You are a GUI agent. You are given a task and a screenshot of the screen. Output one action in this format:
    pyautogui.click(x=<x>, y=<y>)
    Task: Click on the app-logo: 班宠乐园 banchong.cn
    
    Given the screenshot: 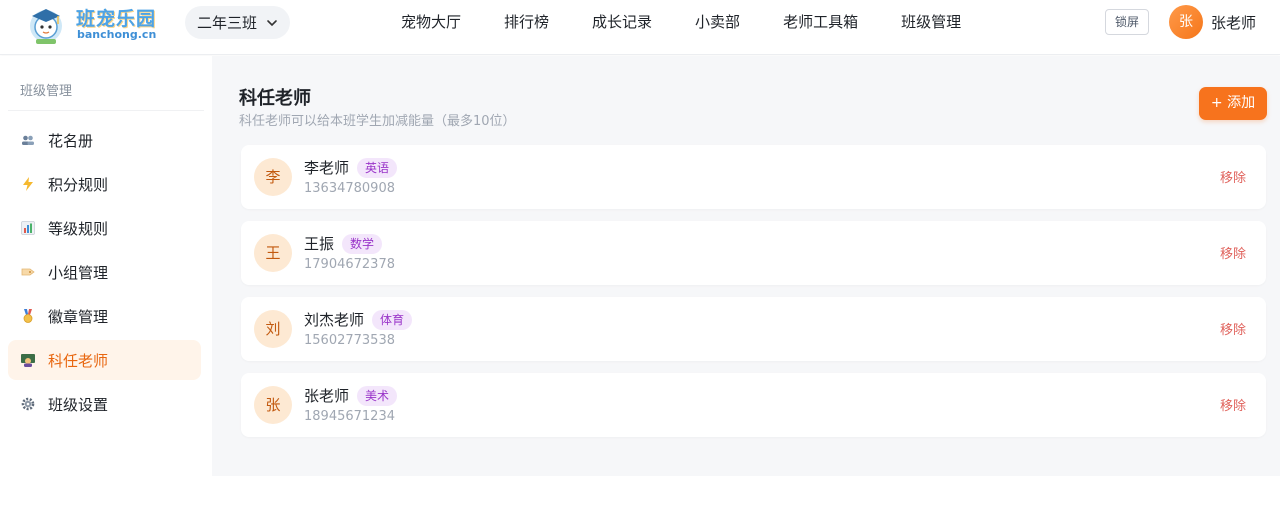 What is the action you would take?
    pyautogui.click(x=97, y=24)
    